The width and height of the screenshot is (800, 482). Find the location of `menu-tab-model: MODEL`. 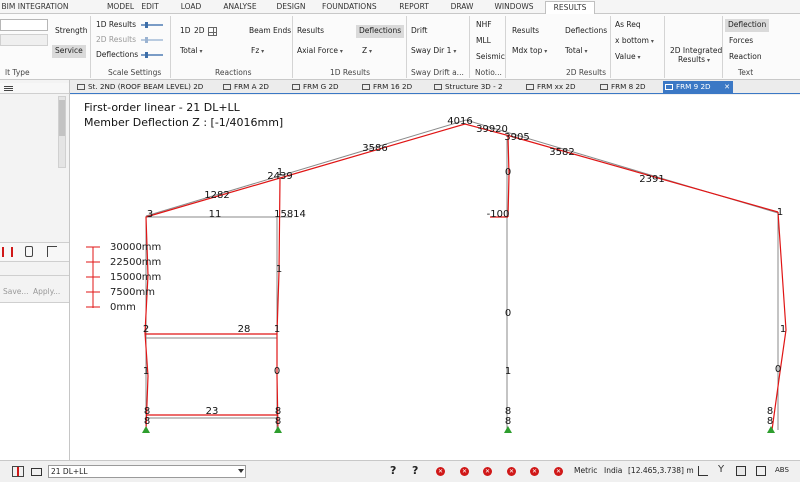

menu-tab-model: MODEL is located at coordinates (120, 7).